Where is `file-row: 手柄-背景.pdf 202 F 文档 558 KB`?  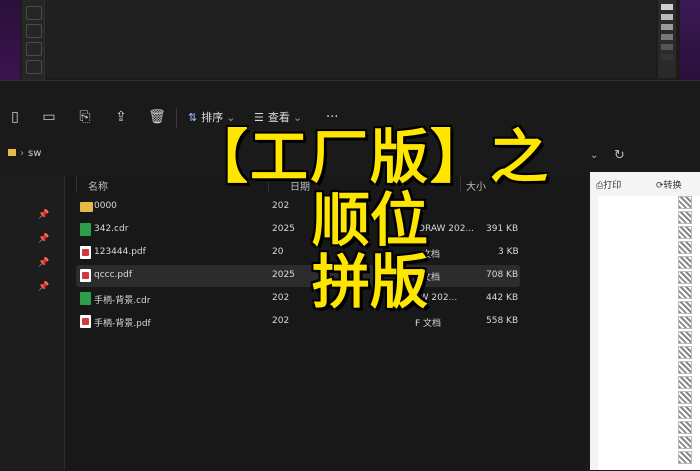
file-row: 手柄-背景.pdf 202 F 文档 558 KB is located at coordinates (298, 322).